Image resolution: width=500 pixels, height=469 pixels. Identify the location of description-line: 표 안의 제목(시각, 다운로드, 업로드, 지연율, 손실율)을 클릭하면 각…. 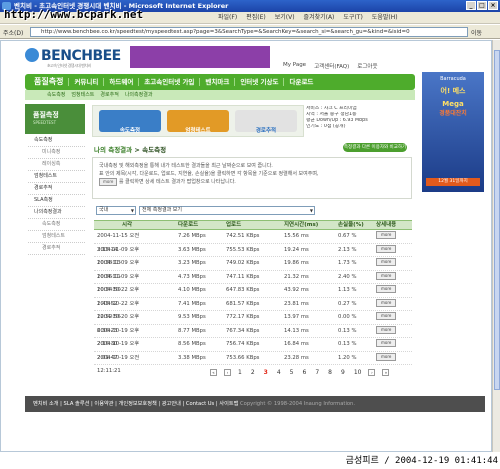
(209, 174).